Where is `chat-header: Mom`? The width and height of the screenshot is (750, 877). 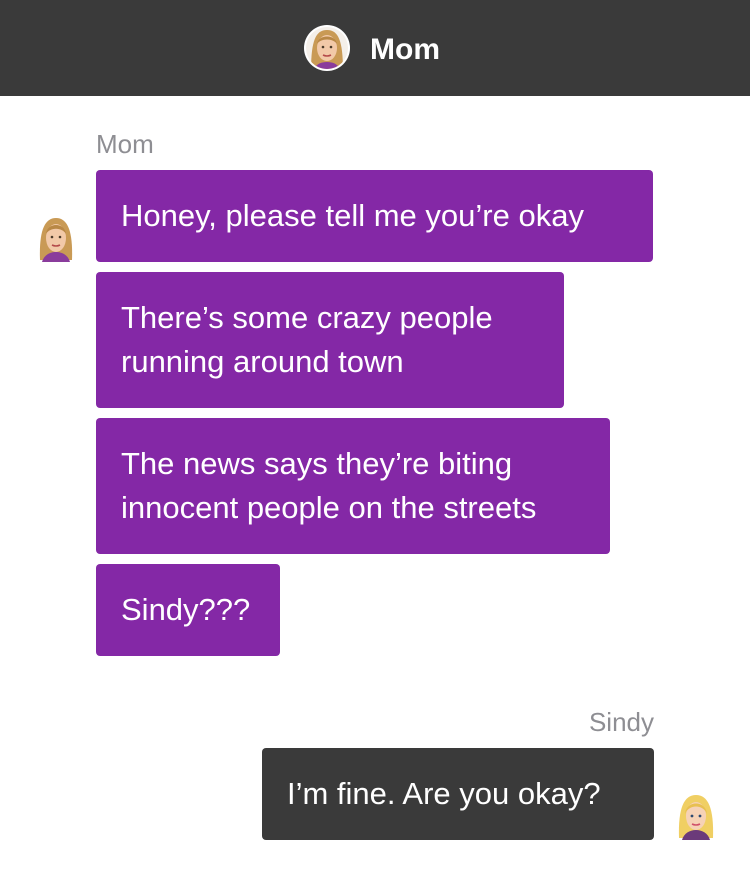 chat-header: Mom is located at coordinates (375, 48).